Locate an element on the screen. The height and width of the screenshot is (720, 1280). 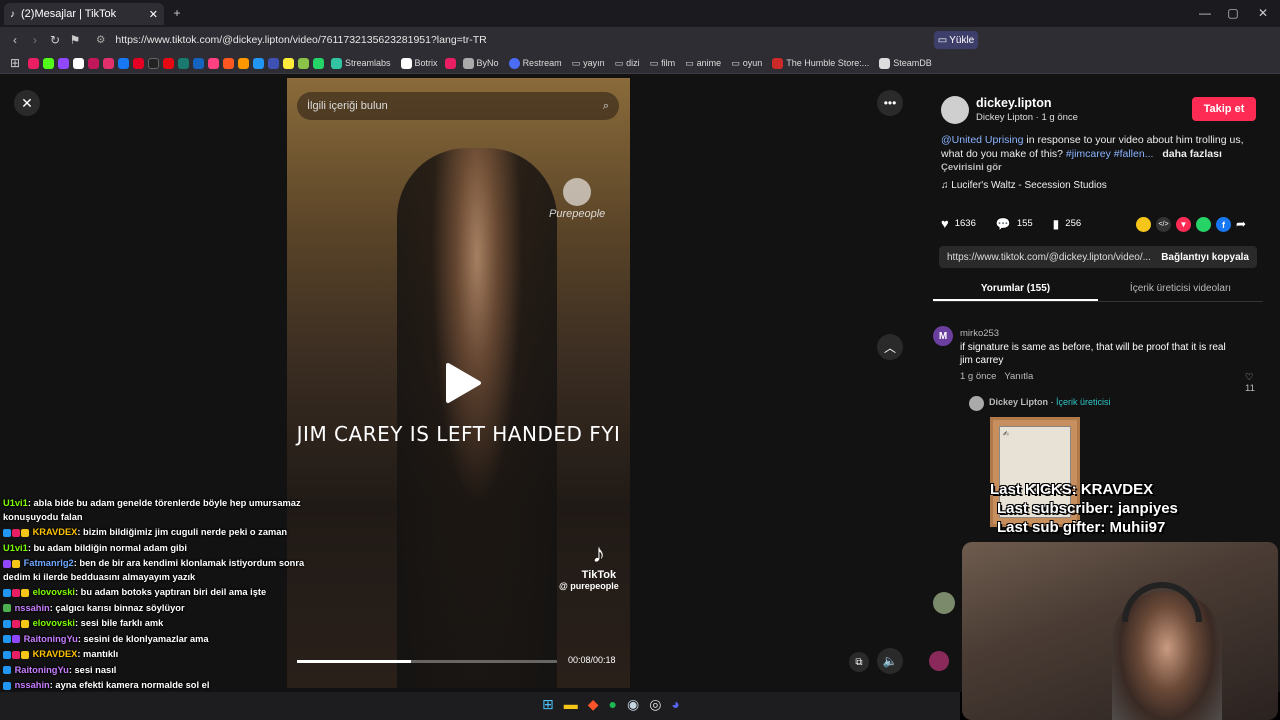
music-row: ♫ Lucifer's Waltz - Secession Studios is located at coordinates (1101, 186).